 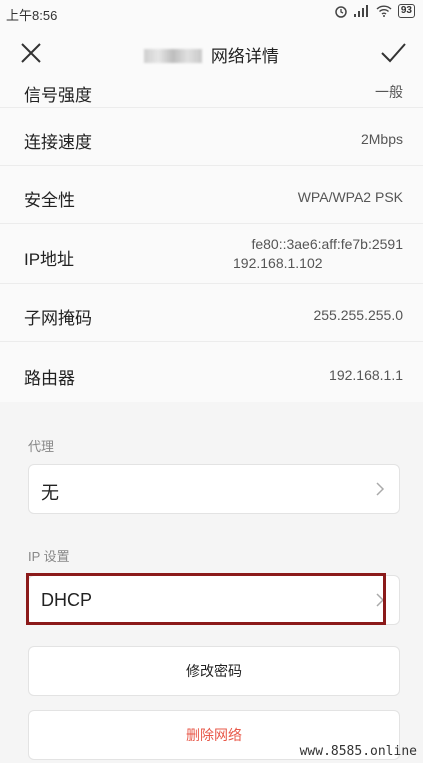 I want to click on detail-value: fe80::3ae6:aff:fe7b:2591 192.168.1.102, so click(x=318, y=254).